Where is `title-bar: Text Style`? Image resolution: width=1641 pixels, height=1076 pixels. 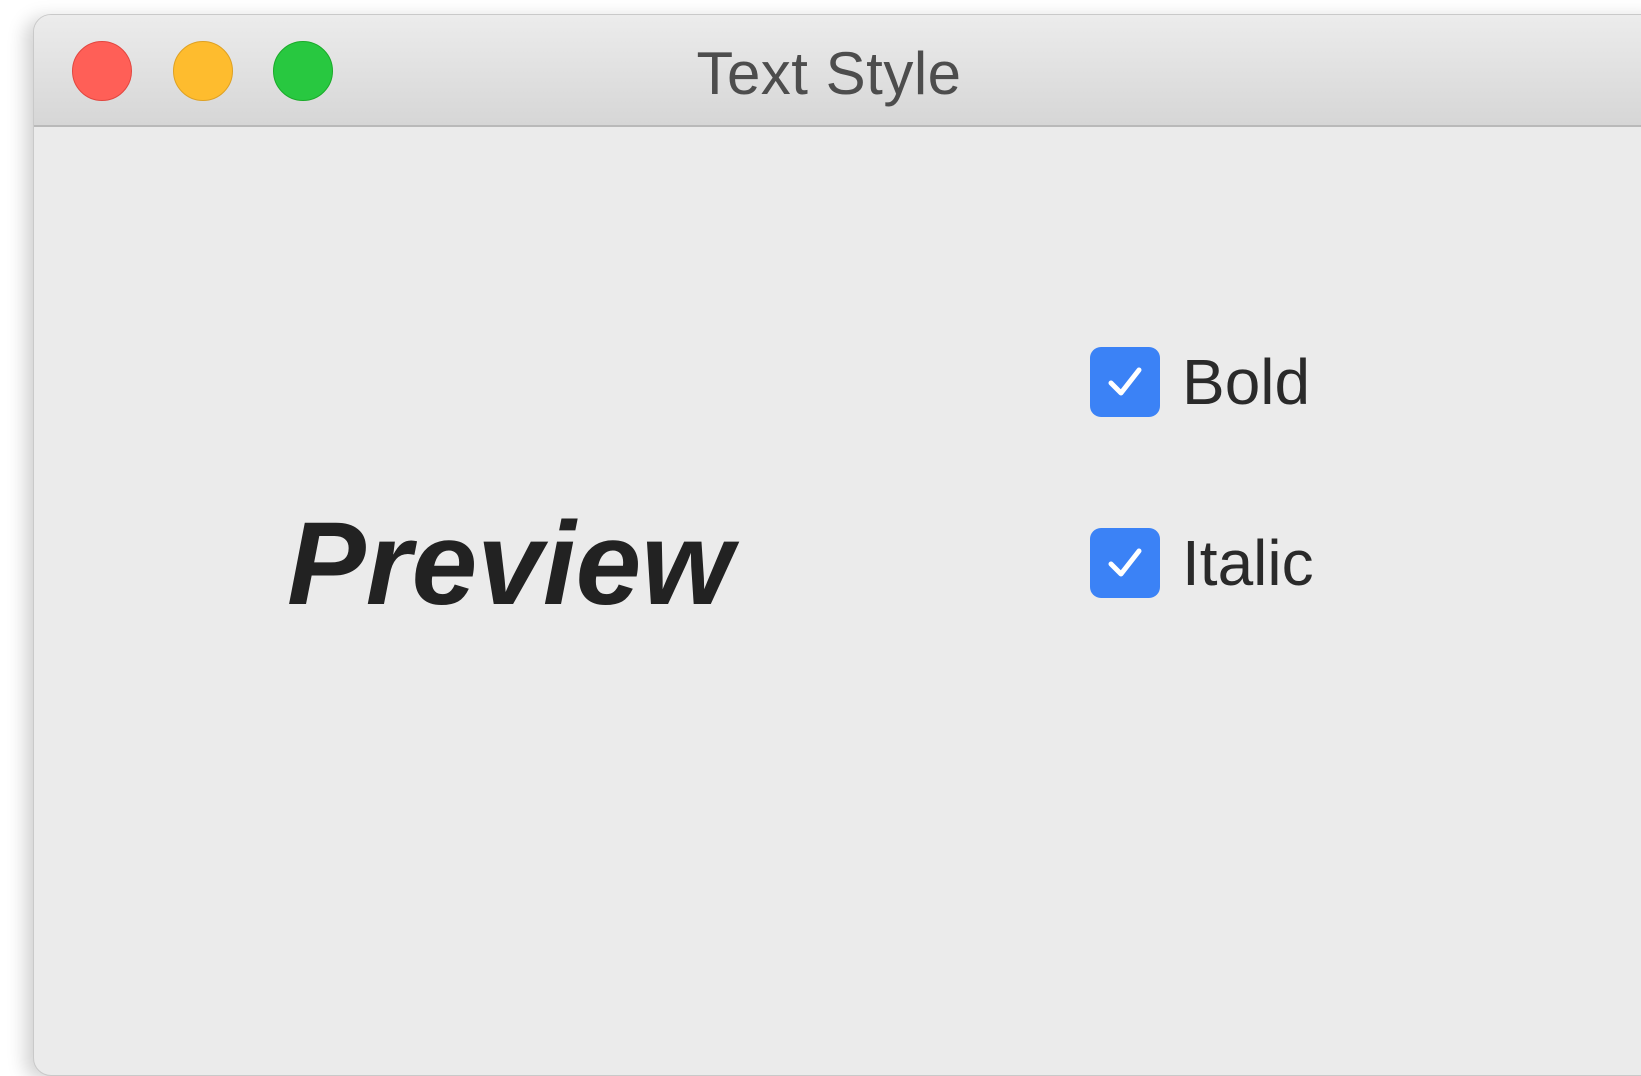
title-bar: Text Style is located at coordinates (837, 71).